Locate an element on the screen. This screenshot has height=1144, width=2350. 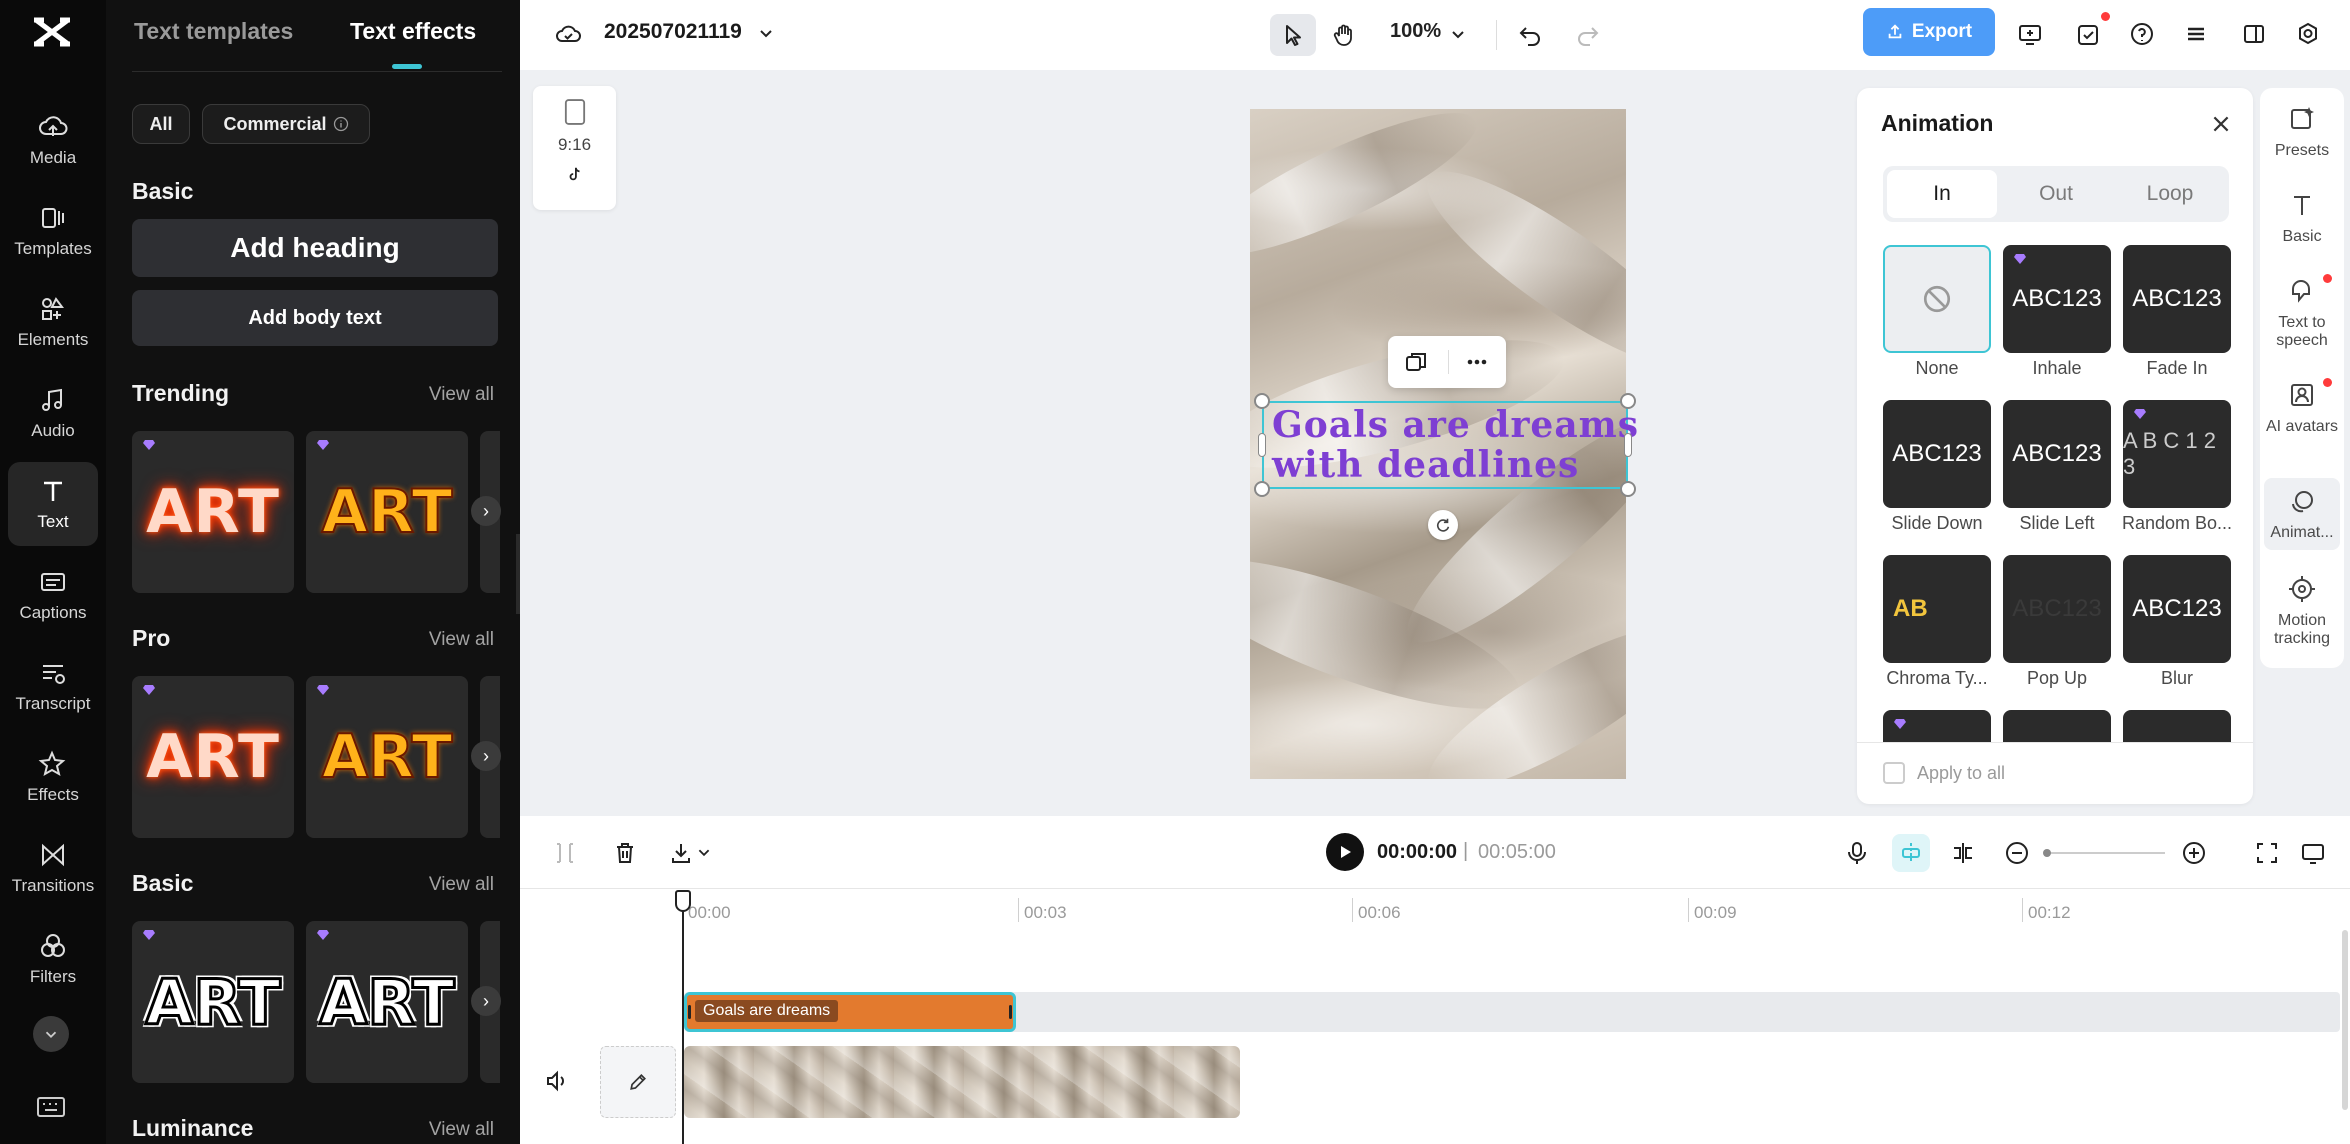
pointer-icon is located at coordinates (1293, 35).